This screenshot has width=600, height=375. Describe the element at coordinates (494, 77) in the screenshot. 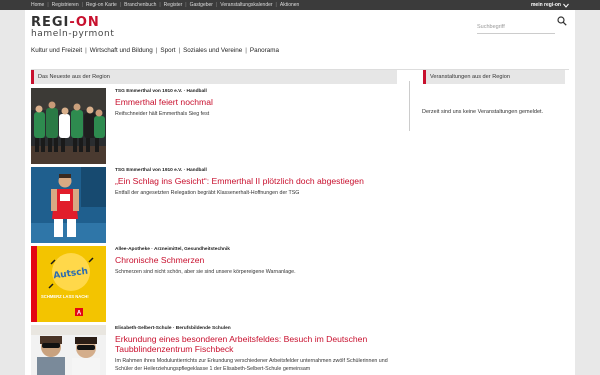

I see `events-section-heading: Veranstaltungen aus der Region` at that location.